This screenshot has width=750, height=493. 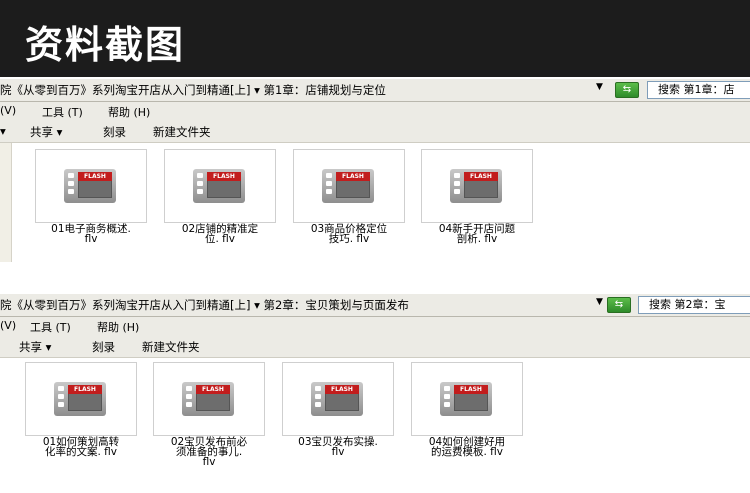 I want to click on file-name: 04如何创建好用 的运费模板. flv, so click(x=467, y=447).